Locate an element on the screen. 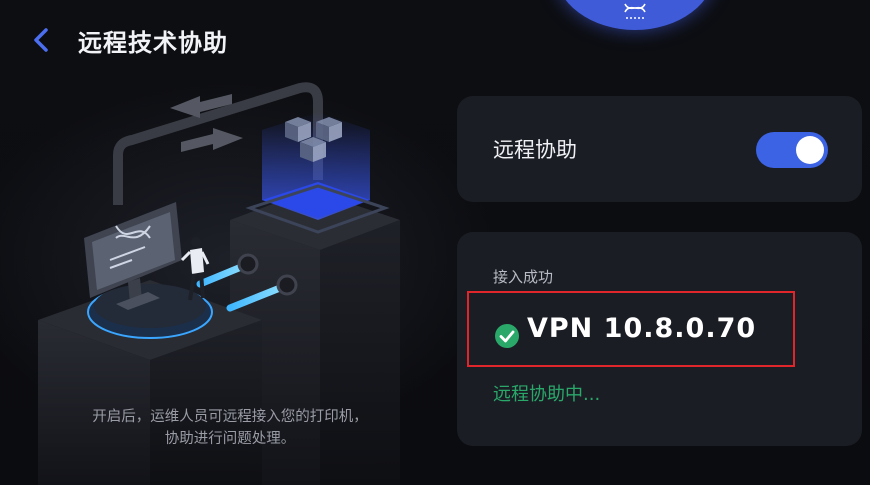  remote-assist-switch is located at coordinates (792, 150).